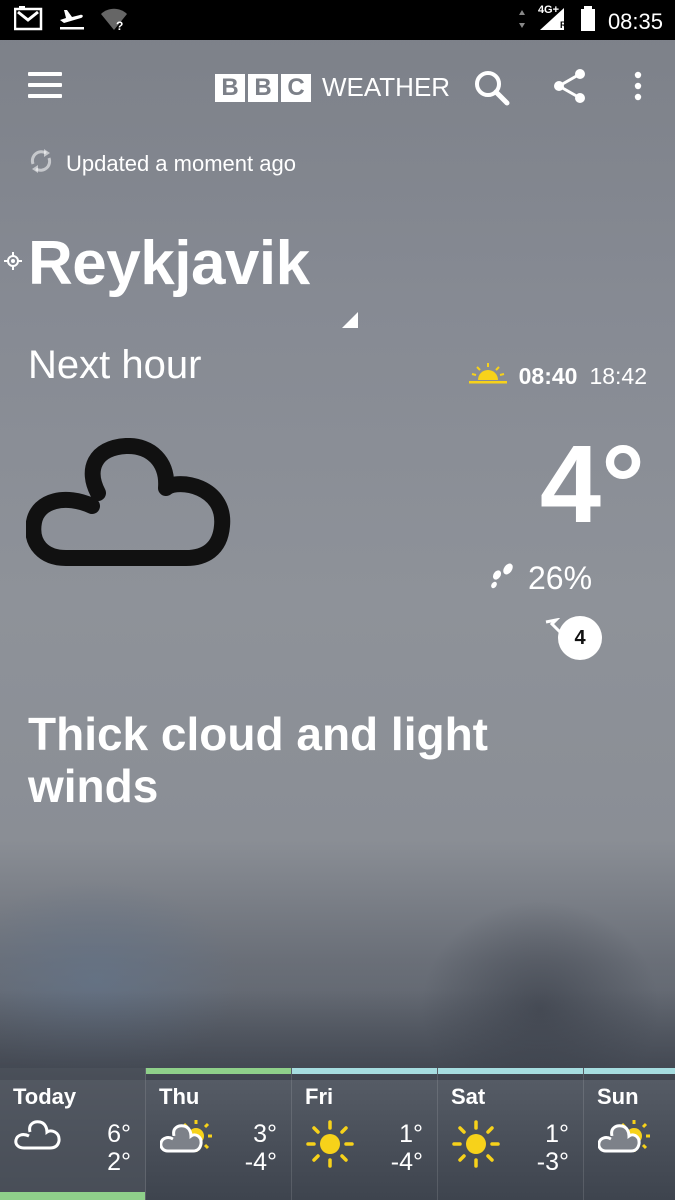 This screenshot has height=1200, width=675. I want to click on wind-speed: 4, so click(580, 638).